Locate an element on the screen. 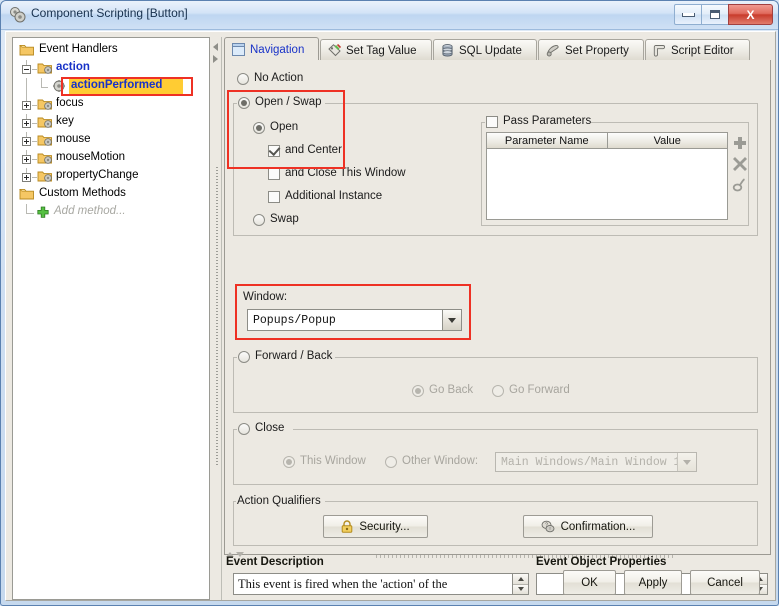 The image size is (779, 606). tree-node-key: key is located at coordinates (111, 123).